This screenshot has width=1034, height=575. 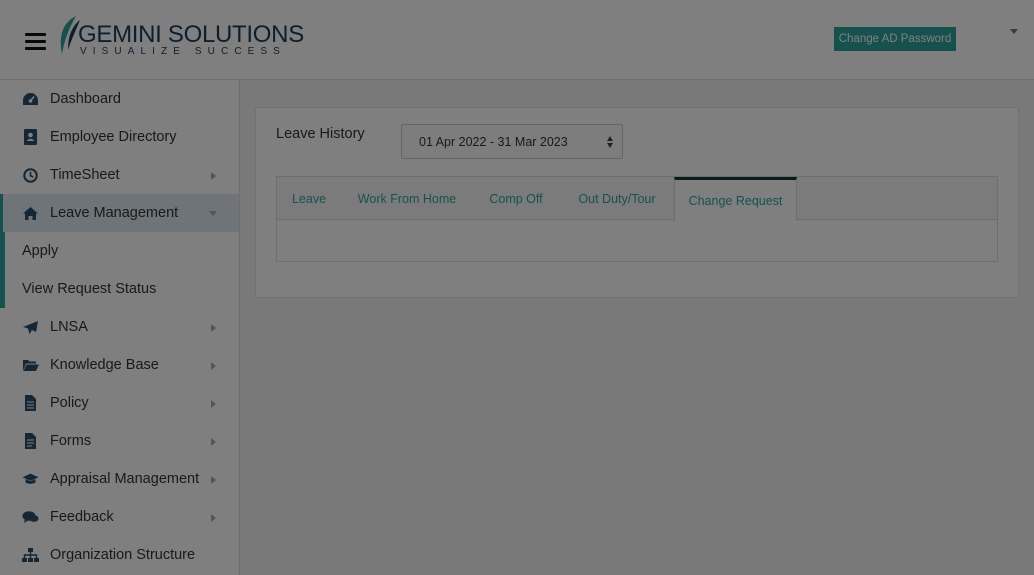 I want to click on folder-open-icon, so click(x=30, y=365).